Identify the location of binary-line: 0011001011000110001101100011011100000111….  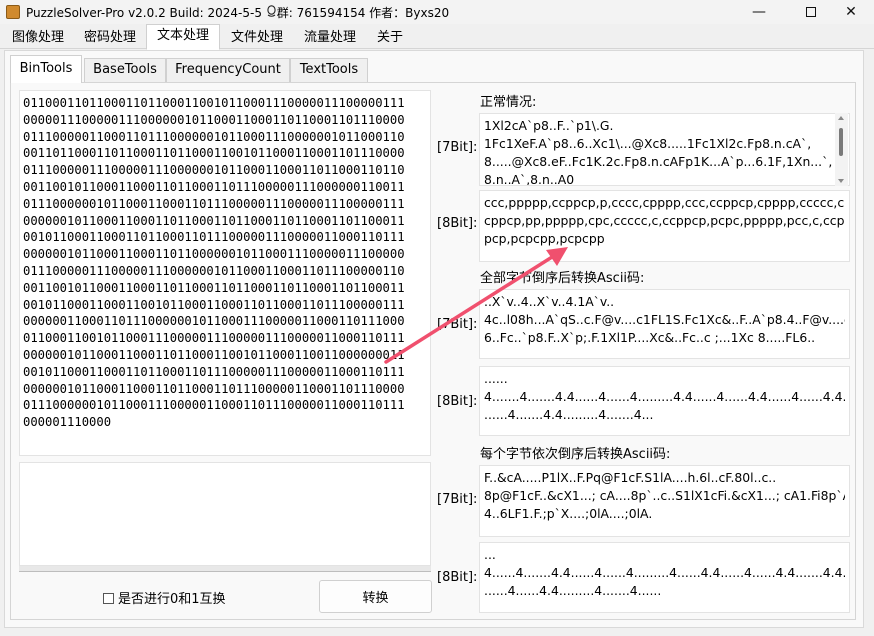
(214, 186).